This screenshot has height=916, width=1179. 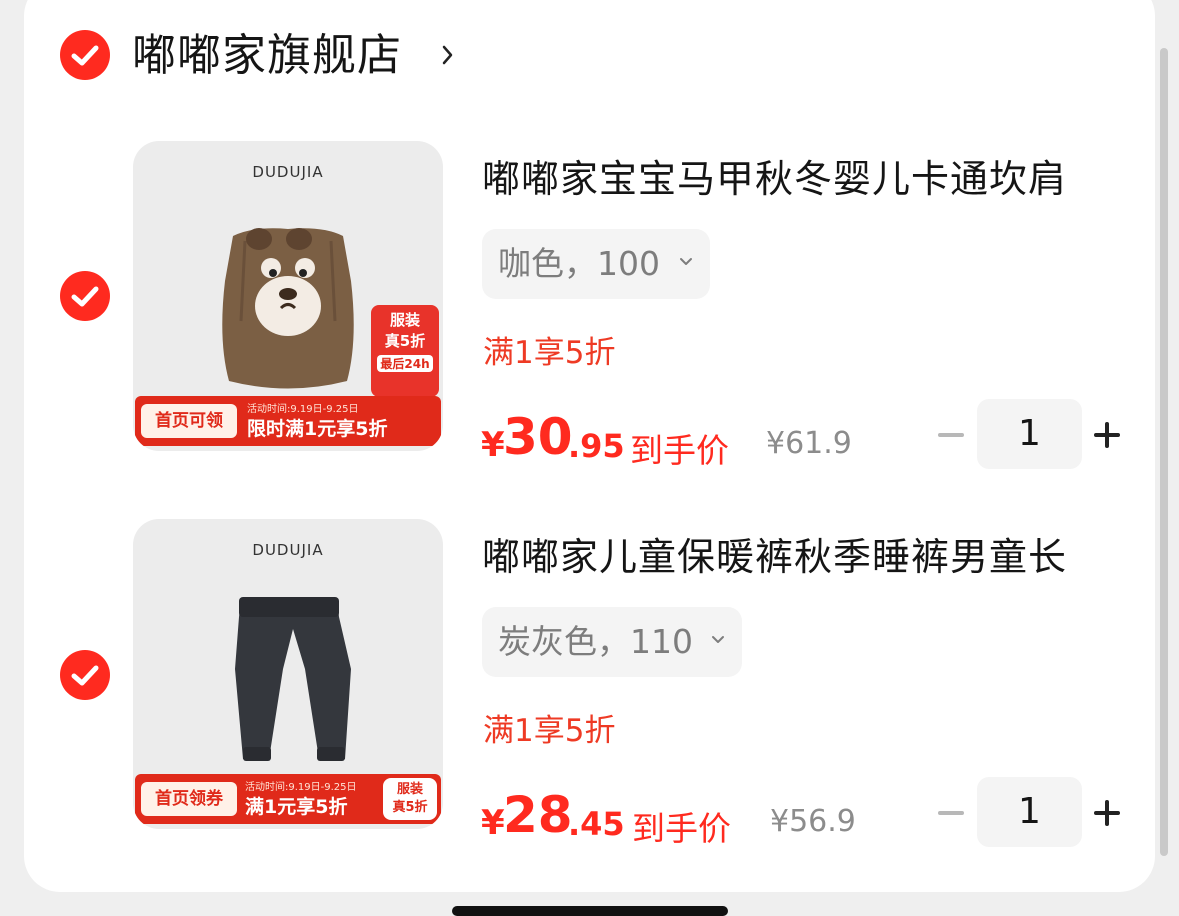 I want to click on sale-tag: 服装 真5折, so click(x=410, y=799).